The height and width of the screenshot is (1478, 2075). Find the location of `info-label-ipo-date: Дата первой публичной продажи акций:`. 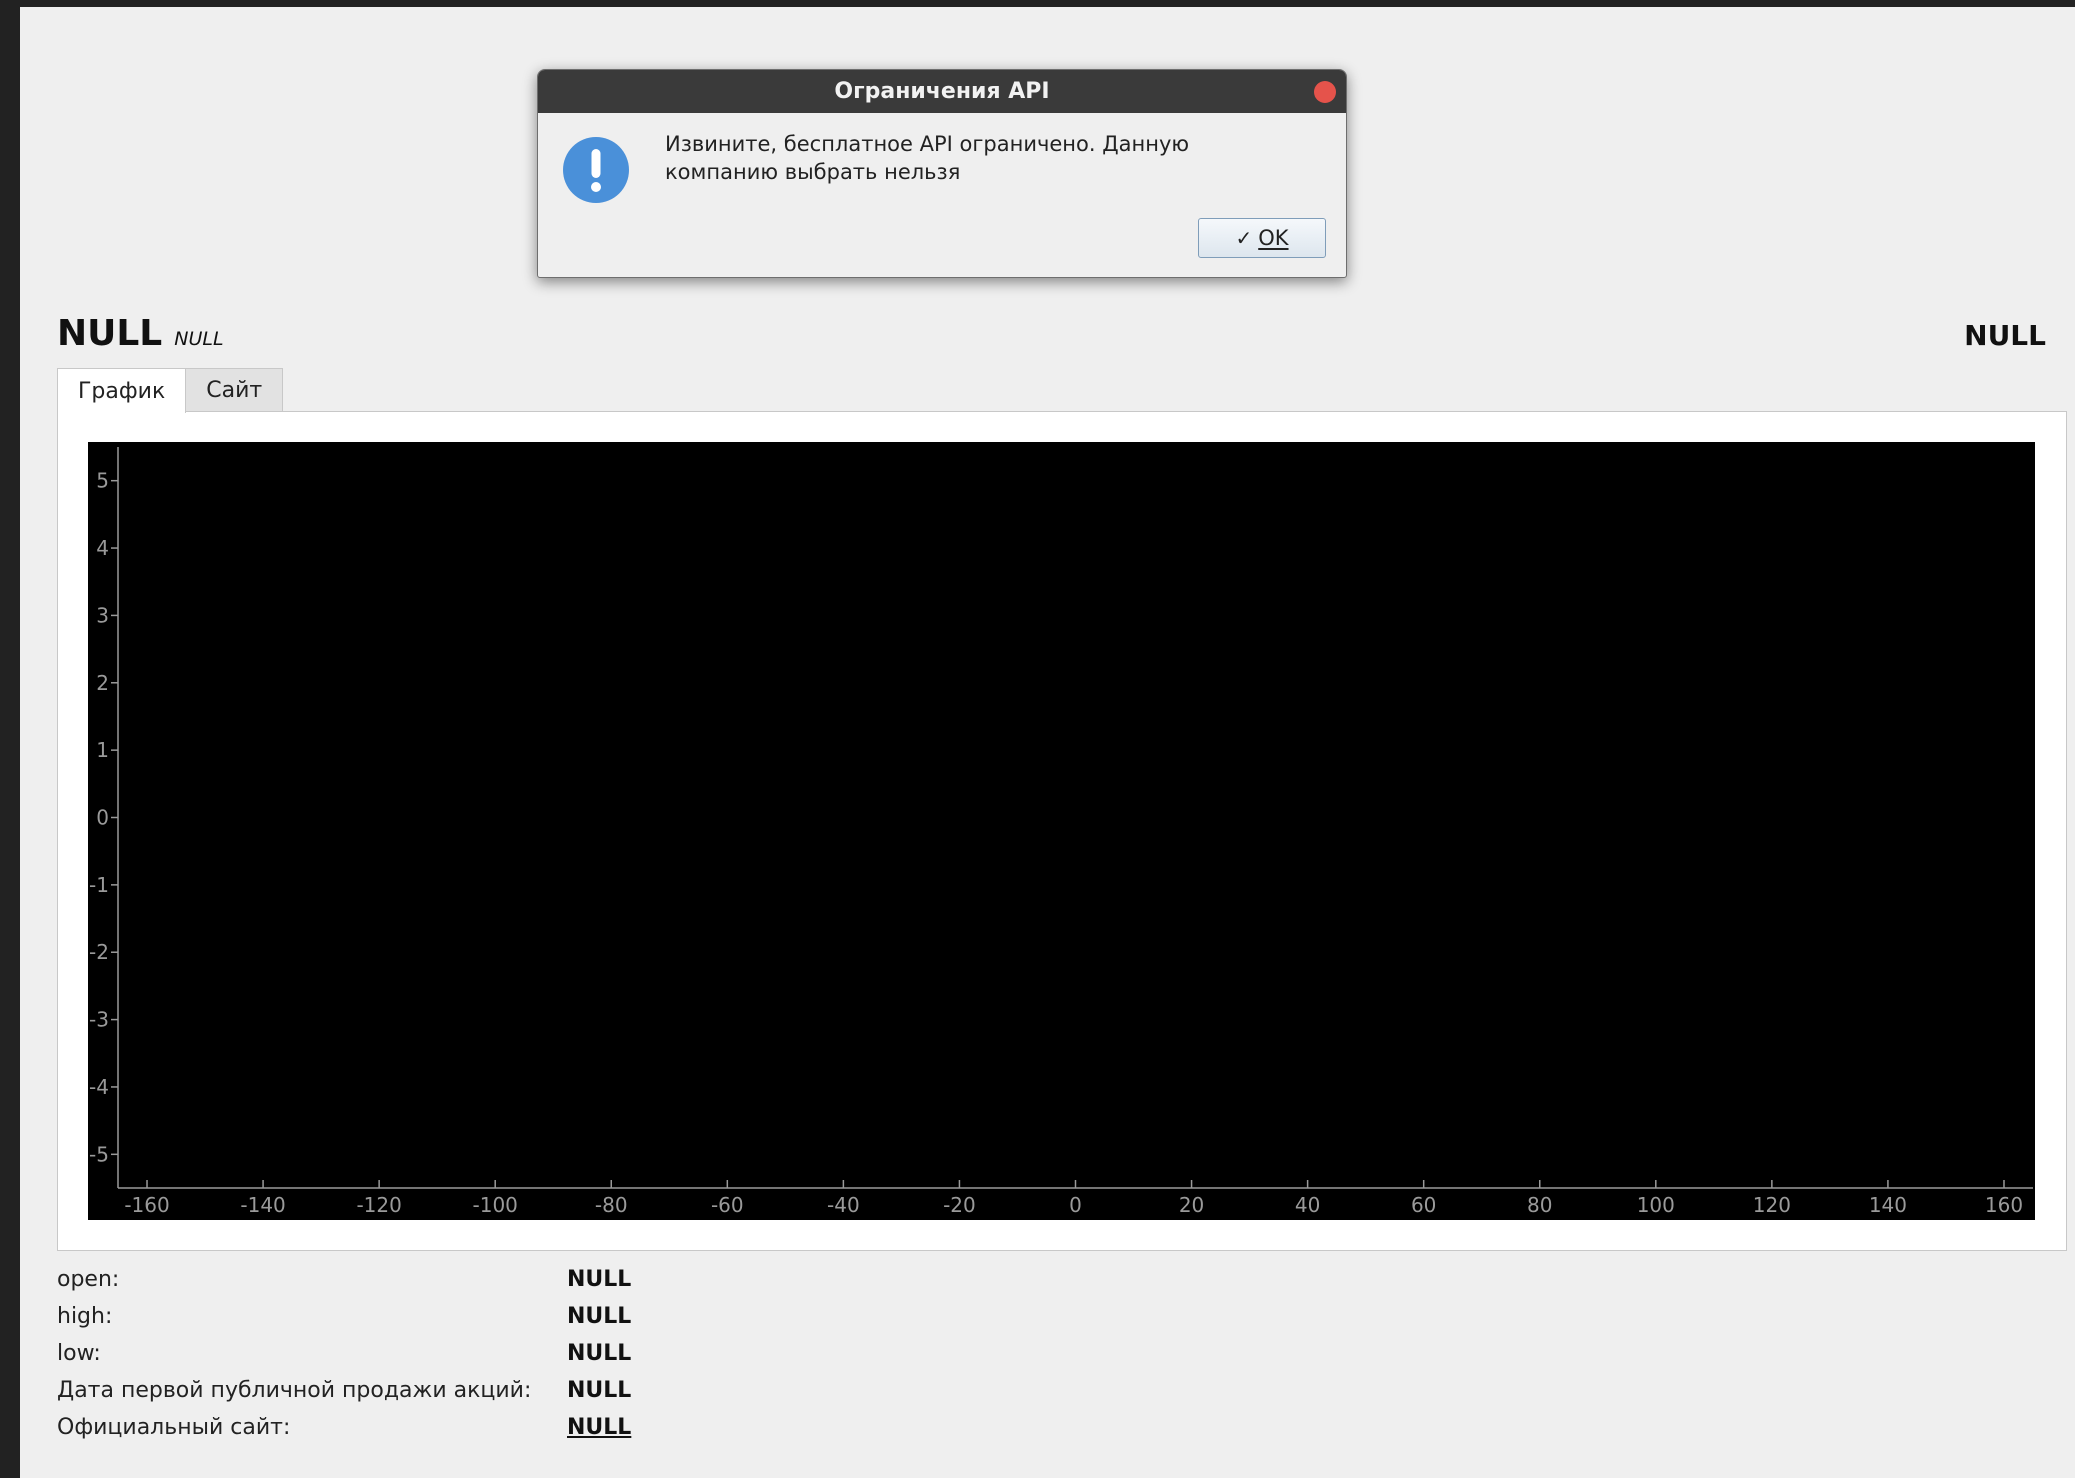

info-label-ipo-date: Дата первой публичной продажи акций: is located at coordinates (294, 1390).